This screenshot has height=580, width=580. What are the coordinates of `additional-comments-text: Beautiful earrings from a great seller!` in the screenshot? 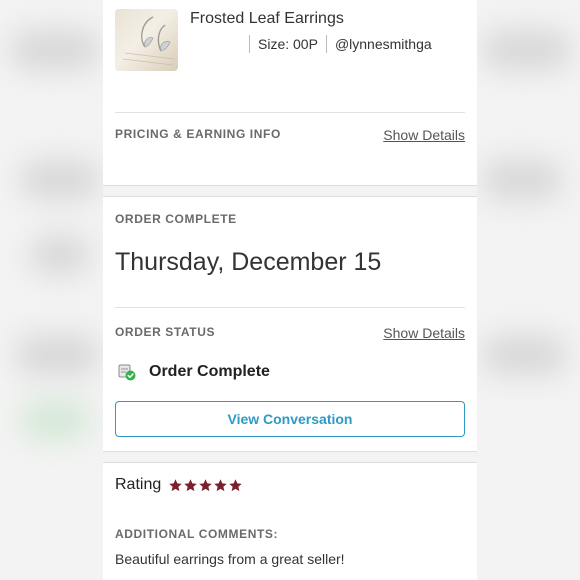 It's located at (230, 559).